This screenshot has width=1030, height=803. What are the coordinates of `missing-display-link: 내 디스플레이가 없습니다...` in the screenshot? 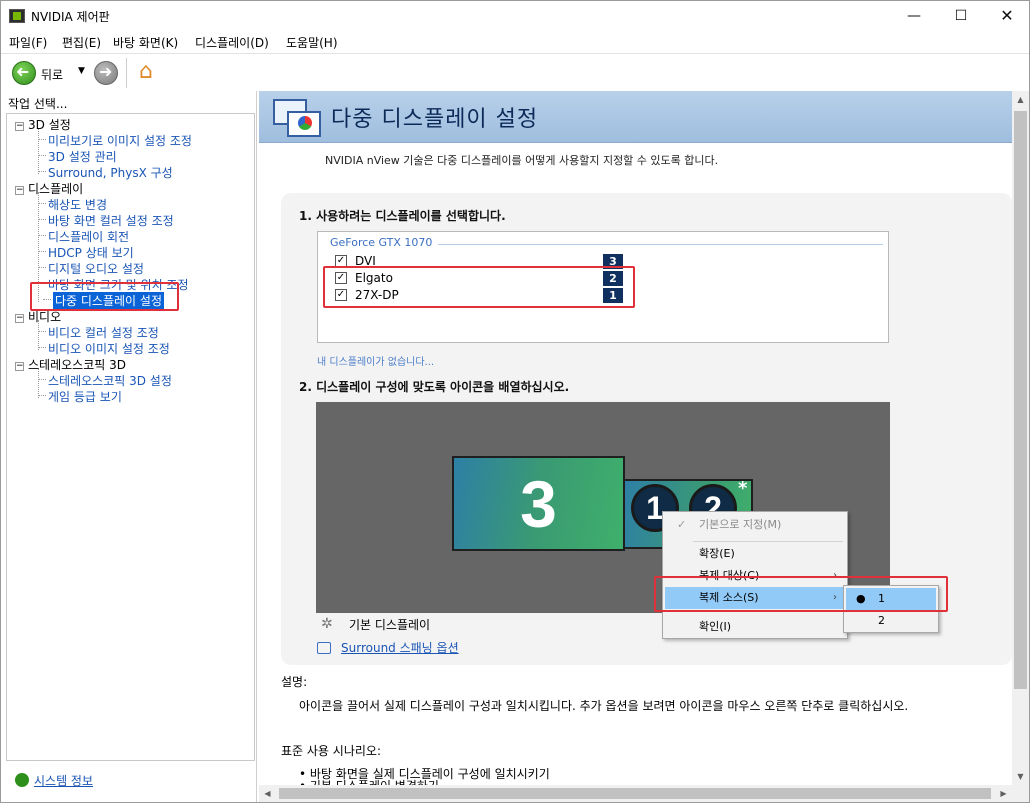 It's located at (375, 360).